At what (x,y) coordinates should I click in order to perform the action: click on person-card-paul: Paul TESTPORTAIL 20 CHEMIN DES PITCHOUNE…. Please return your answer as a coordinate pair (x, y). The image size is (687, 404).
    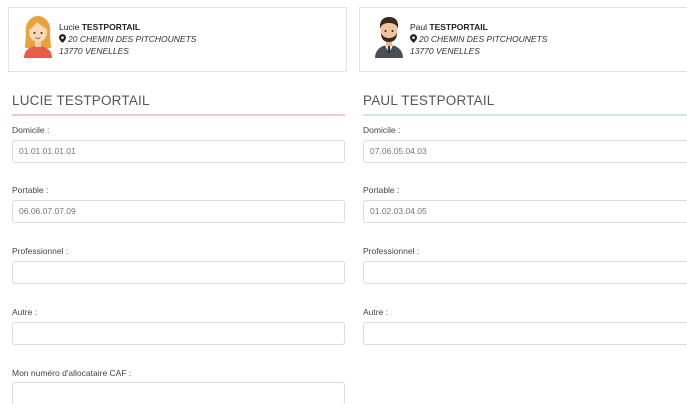
    Looking at the image, I should click on (523, 39).